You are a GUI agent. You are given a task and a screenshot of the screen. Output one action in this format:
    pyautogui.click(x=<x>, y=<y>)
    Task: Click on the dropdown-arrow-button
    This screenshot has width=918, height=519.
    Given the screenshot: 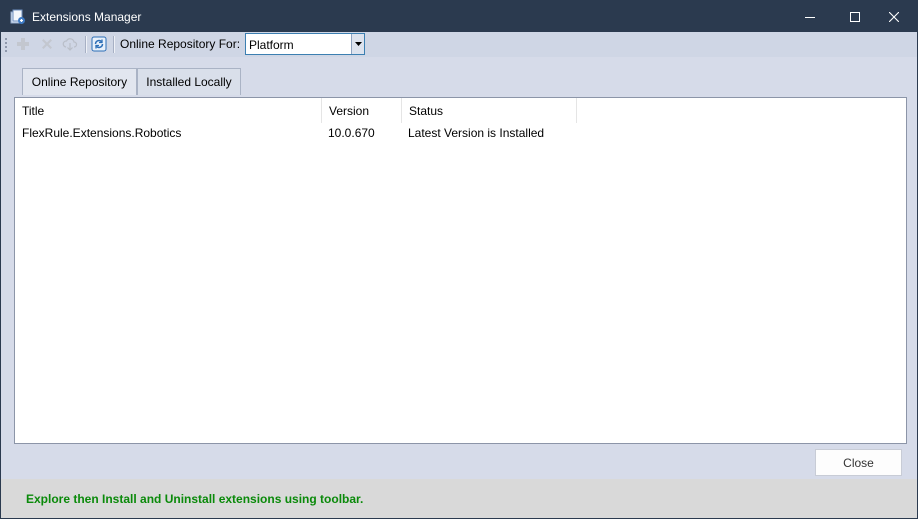 What is the action you would take?
    pyautogui.click(x=357, y=44)
    